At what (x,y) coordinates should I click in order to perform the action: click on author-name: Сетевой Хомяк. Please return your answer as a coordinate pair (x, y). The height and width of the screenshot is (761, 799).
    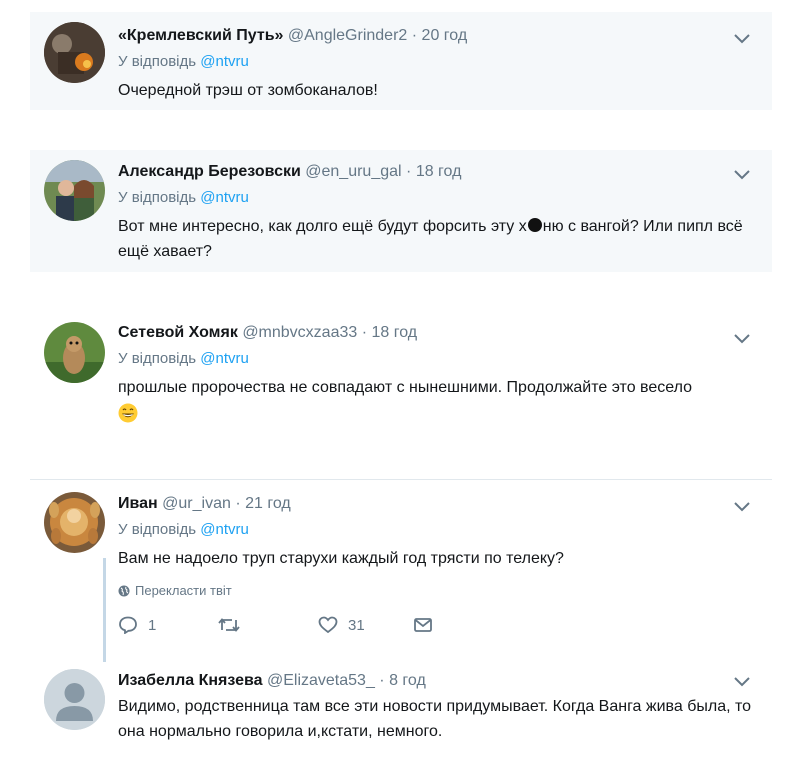
    Looking at the image, I should click on (178, 332).